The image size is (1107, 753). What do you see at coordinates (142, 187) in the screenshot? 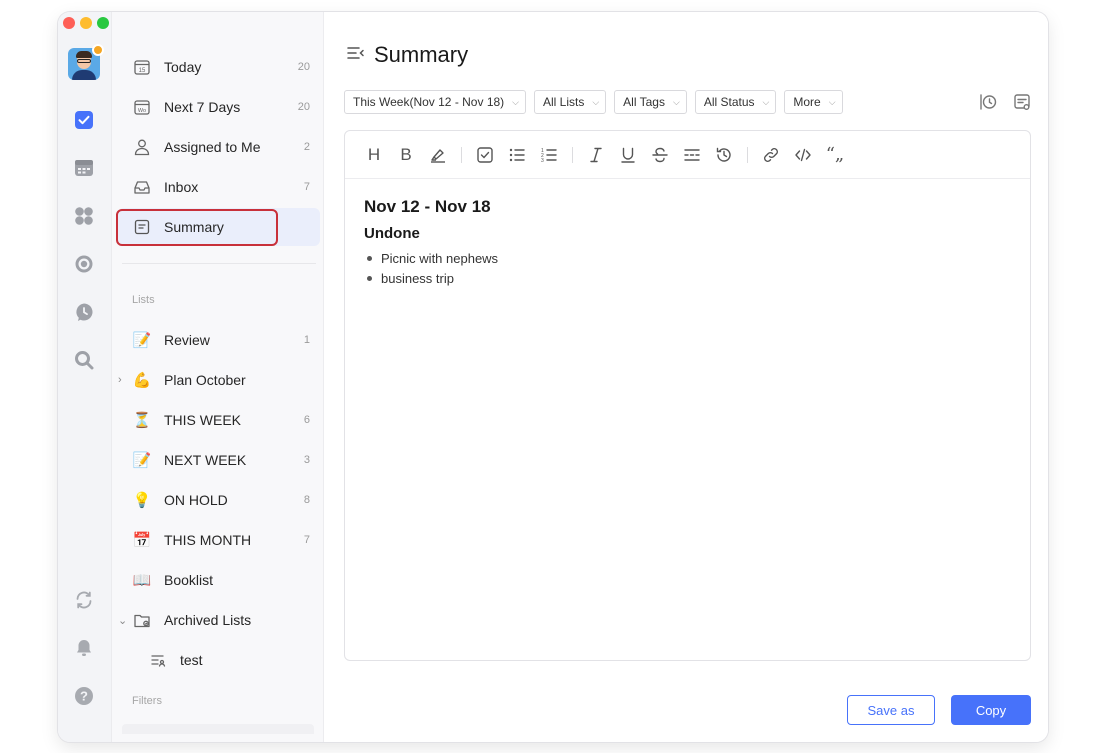
I see `inbox-icon` at bounding box center [142, 187].